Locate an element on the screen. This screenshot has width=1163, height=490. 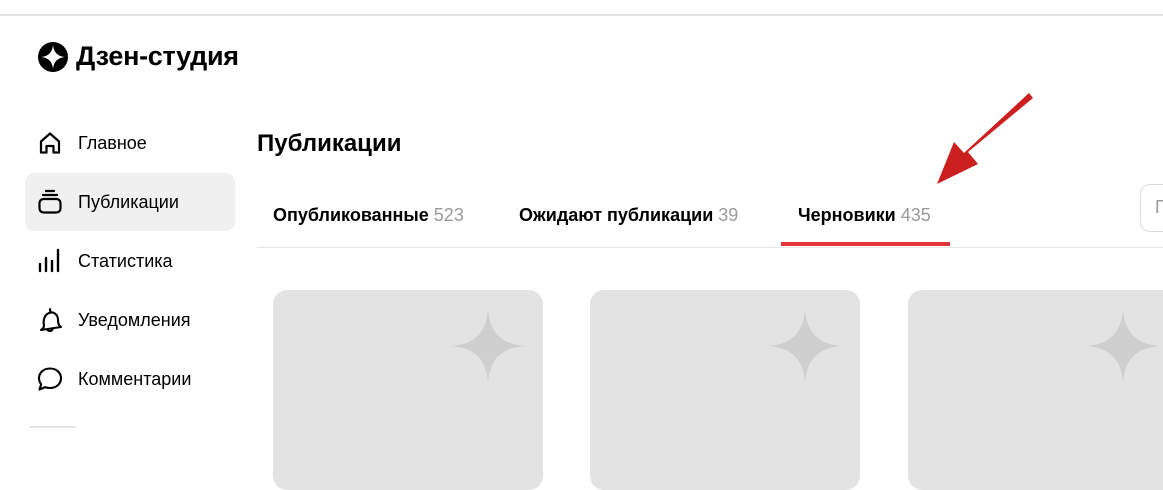
tab-label: Ожидают публикации is located at coordinates (616, 215).